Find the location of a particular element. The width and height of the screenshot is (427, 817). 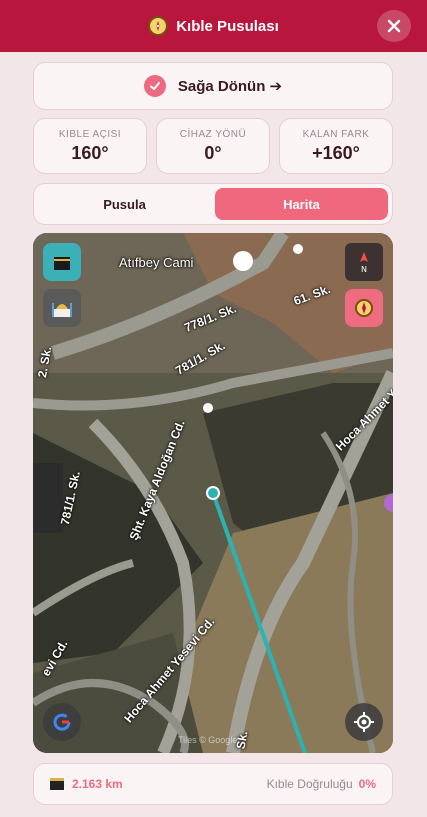

north-icon: N is located at coordinates (364, 262).